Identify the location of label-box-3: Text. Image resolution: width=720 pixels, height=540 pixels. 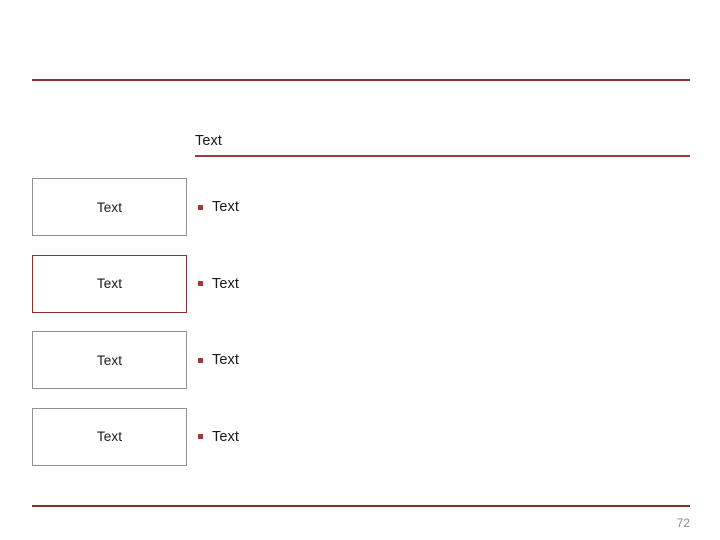
(109, 360).